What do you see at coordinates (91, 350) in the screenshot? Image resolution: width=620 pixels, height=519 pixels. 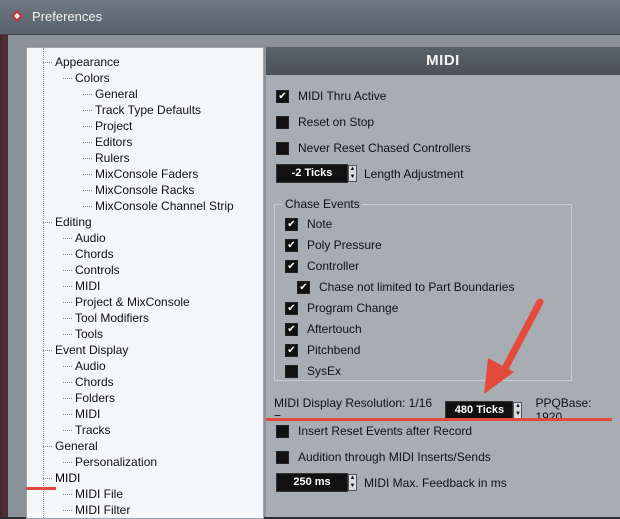 I see `tree-item: Event Display` at bounding box center [91, 350].